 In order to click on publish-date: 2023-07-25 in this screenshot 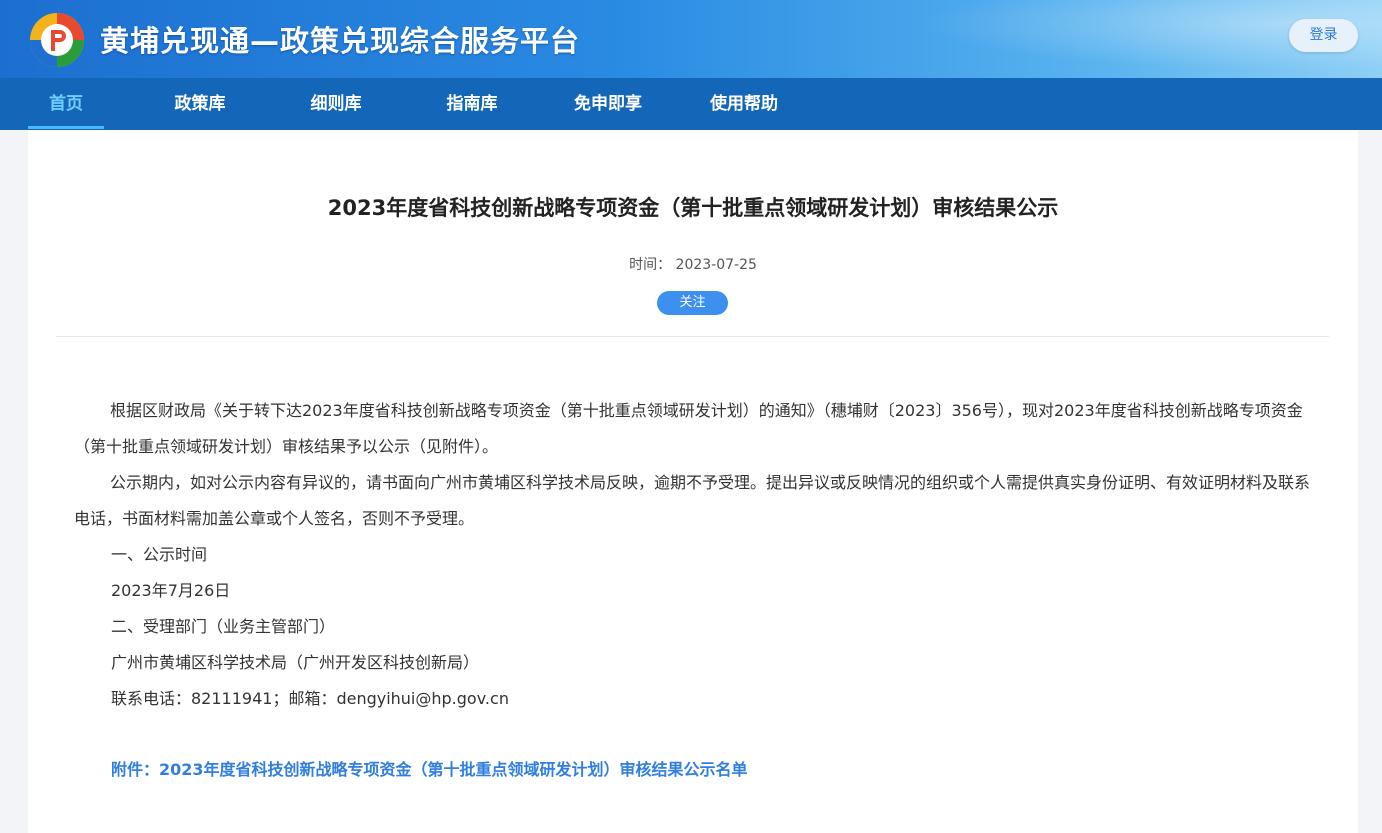, I will do `click(716, 265)`.